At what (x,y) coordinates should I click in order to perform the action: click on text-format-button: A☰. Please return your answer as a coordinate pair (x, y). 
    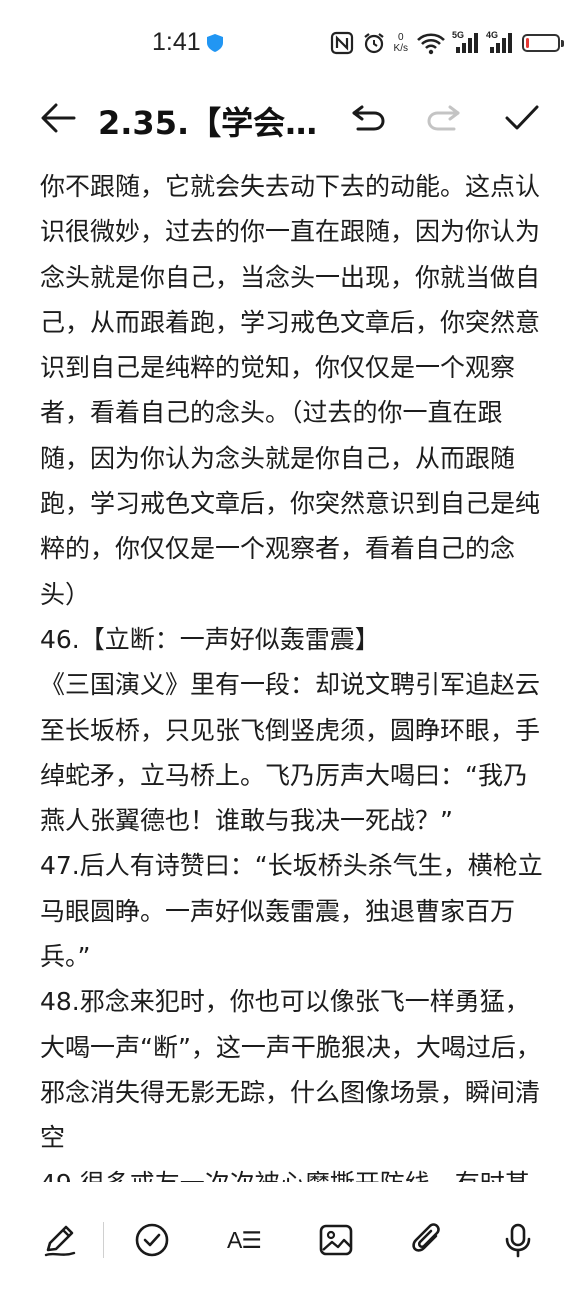
    Looking at the image, I should click on (244, 1240).